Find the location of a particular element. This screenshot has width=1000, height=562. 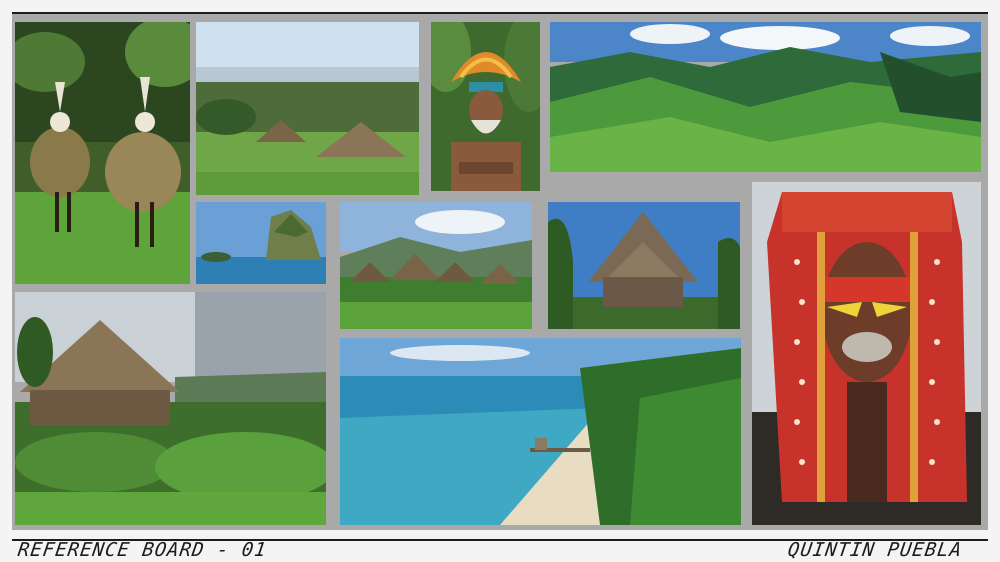

photo-beach-coast is located at coordinates (540, 431).